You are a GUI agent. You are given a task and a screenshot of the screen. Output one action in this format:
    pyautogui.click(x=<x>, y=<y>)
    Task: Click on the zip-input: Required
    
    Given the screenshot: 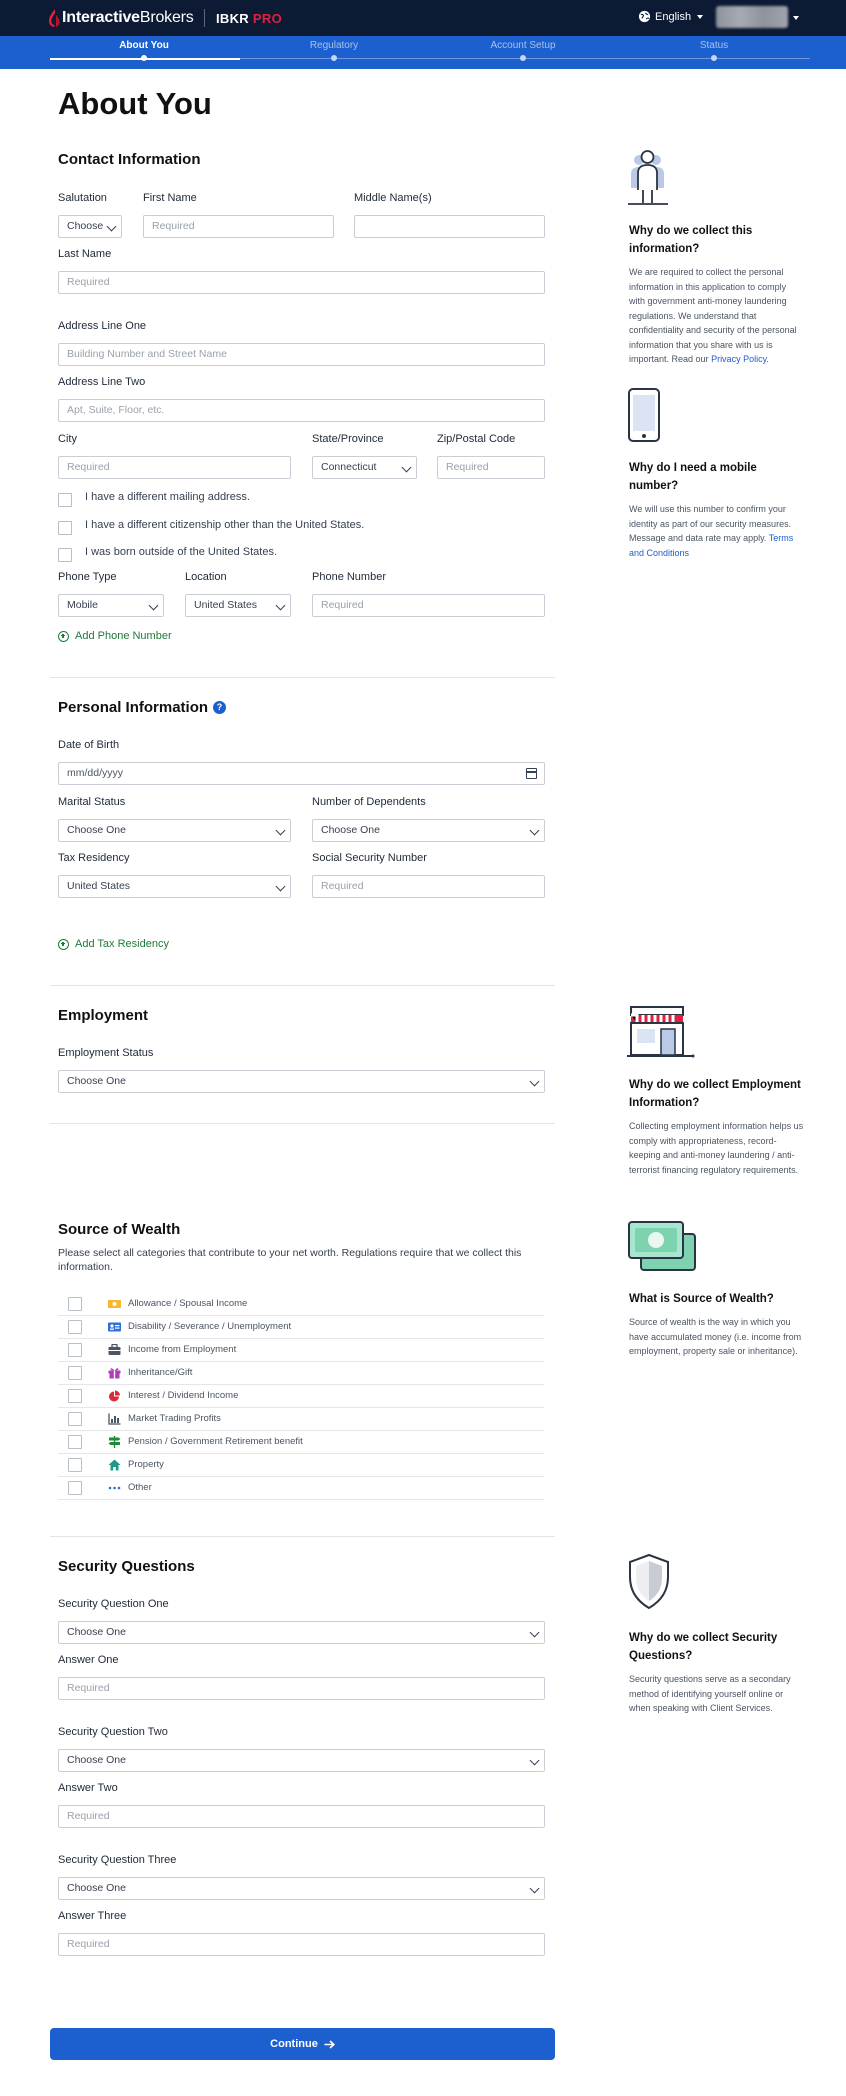 What is the action you would take?
    pyautogui.click(x=491, y=467)
    